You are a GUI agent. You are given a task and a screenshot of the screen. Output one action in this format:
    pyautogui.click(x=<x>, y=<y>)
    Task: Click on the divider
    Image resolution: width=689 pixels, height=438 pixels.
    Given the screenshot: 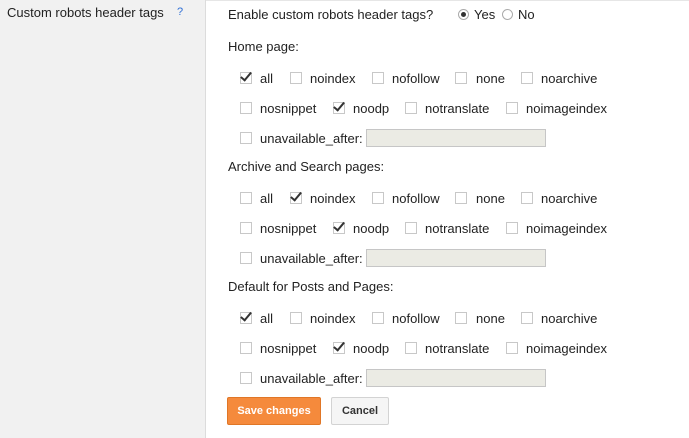 What is the action you would take?
    pyautogui.click(x=447, y=0)
    